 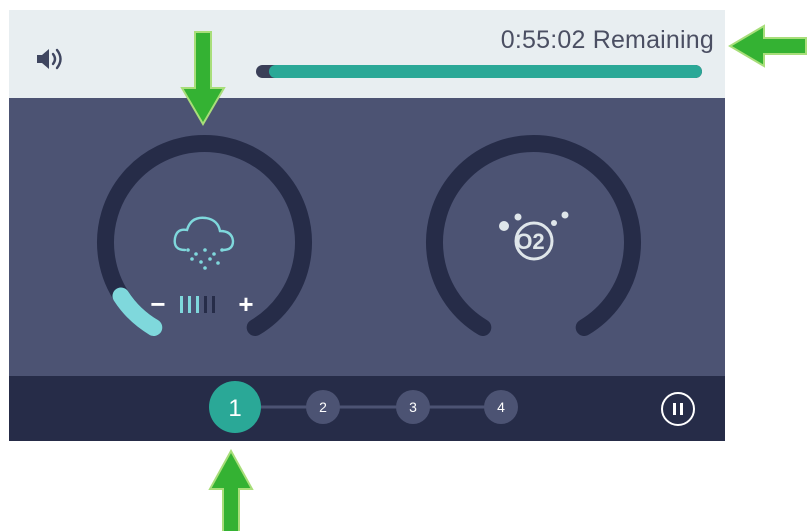 What do you see at coordinates (231, 490) in the screenshot?
I see `annotation-arrow-up` at bounding box center [231, 490].